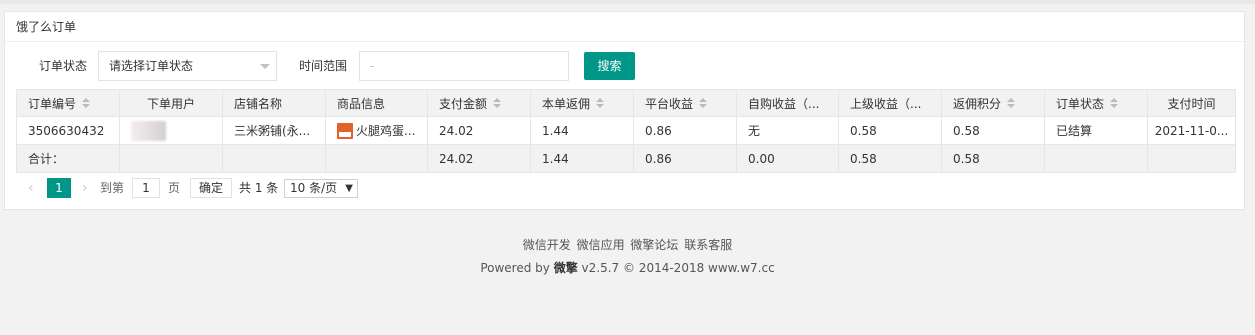 The image size is (1255, 335). Describe the element at coordinates (464, 66) in the screenshot. I see `time-range-input: -` at that location.